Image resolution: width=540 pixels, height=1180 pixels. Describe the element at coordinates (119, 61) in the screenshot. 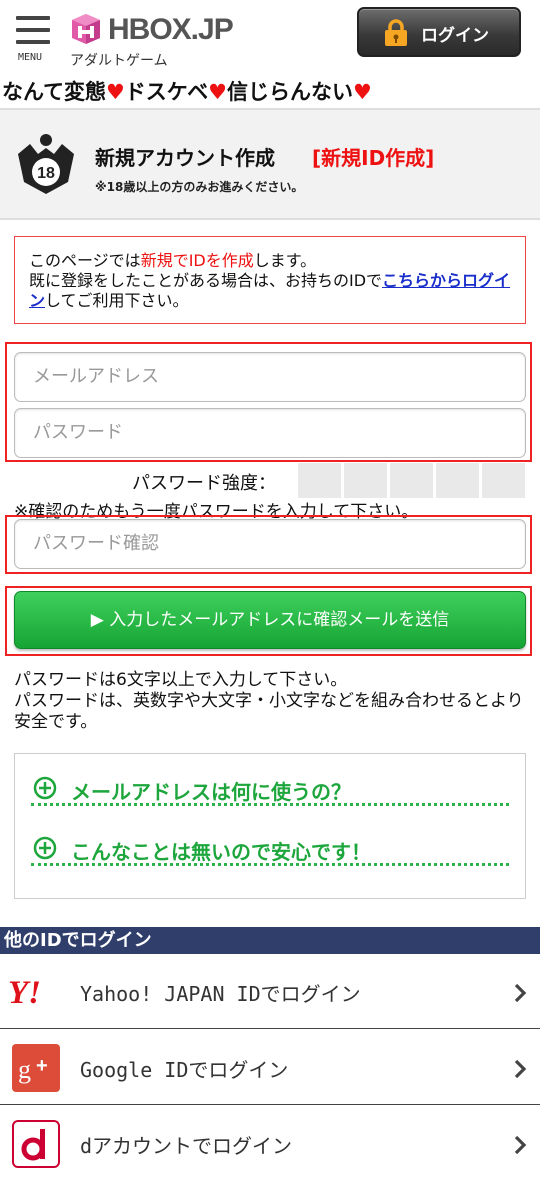

I see `site-subtitle: アダルトゲーム` at that location.